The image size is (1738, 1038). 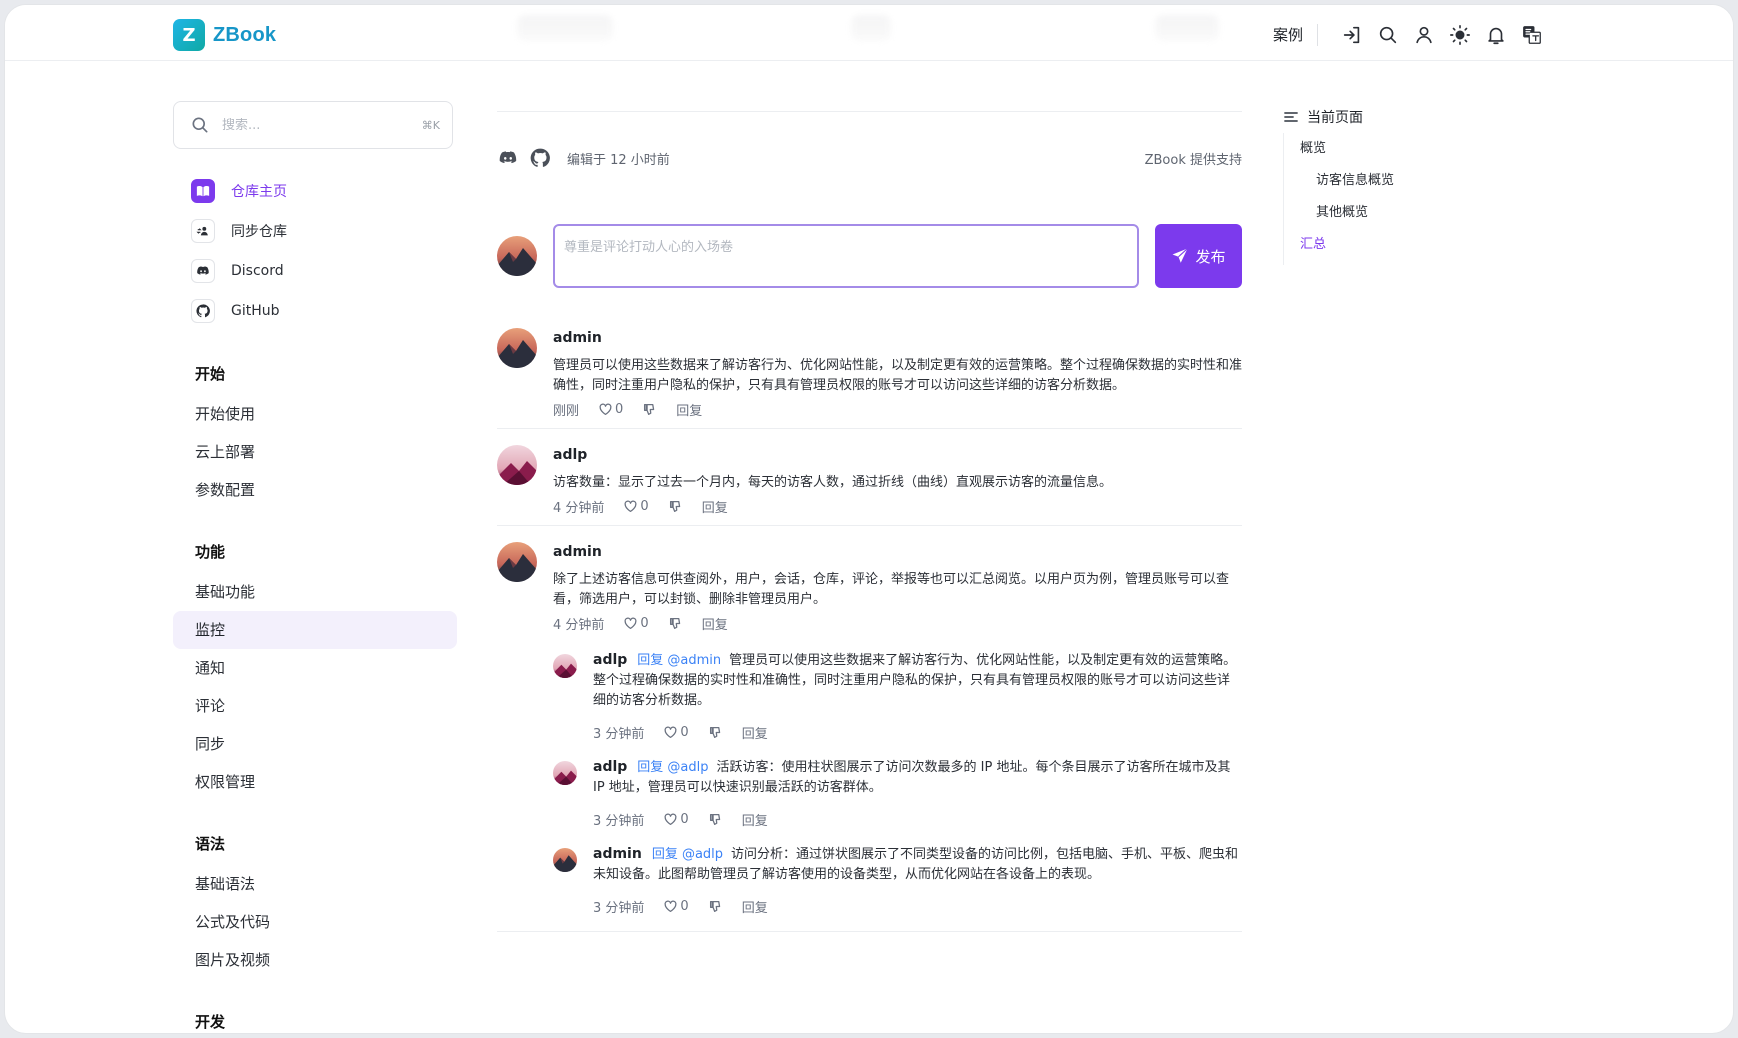 I want to click on user-icon, so click(x=1424, y=35).